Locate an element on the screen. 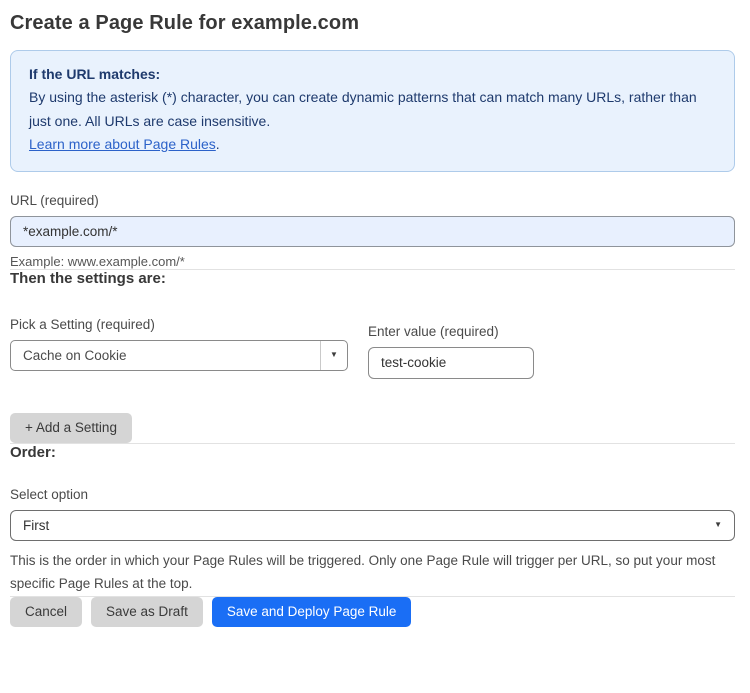 Image resolution: width=750 pixels, height=693 pixels. setting-select: Cache on Cookie ▼ is located at coordinates (179, 355).